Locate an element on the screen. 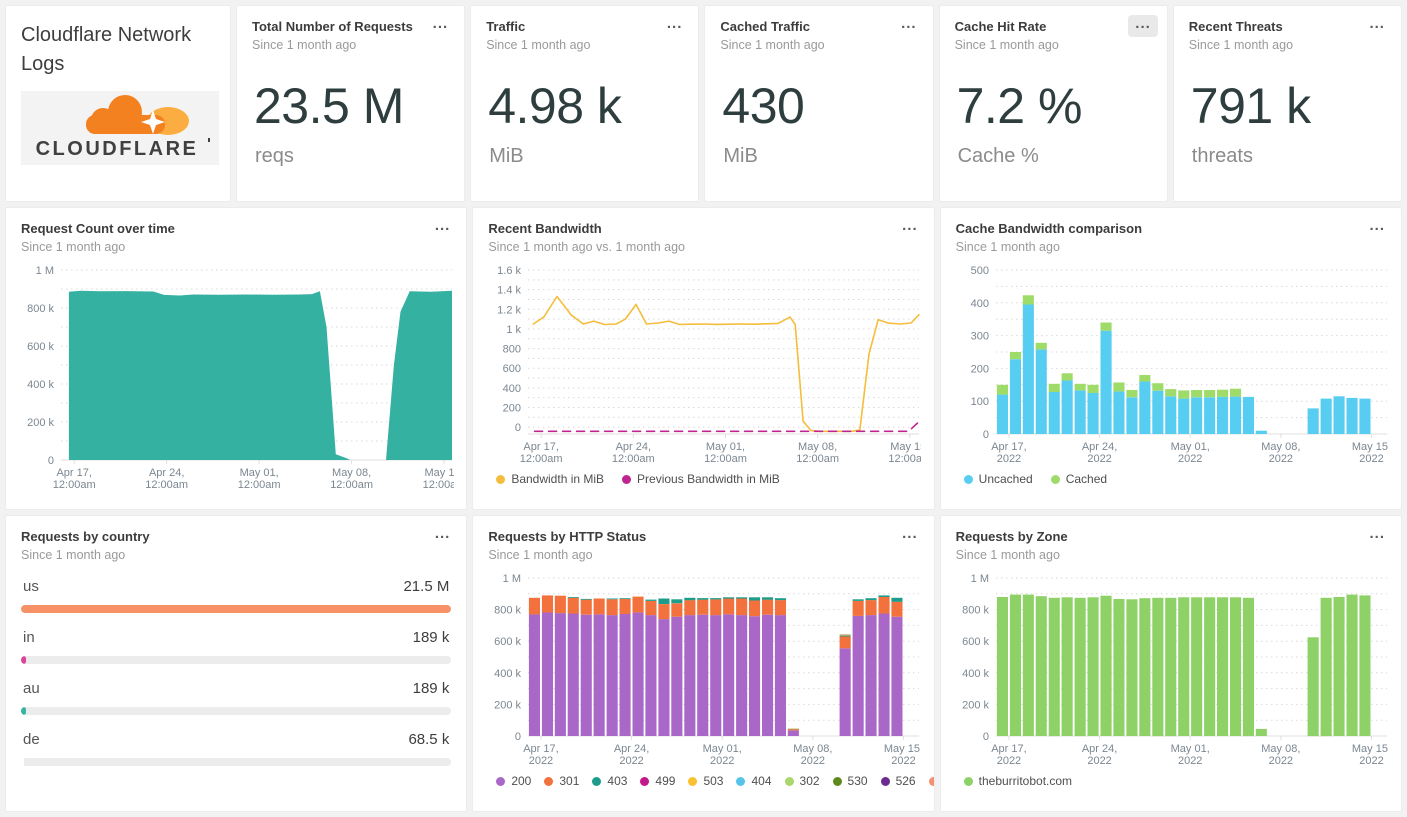 This screenshot has height=817, width=1407. legend-item: 403 is located at coordinates (609, 781).